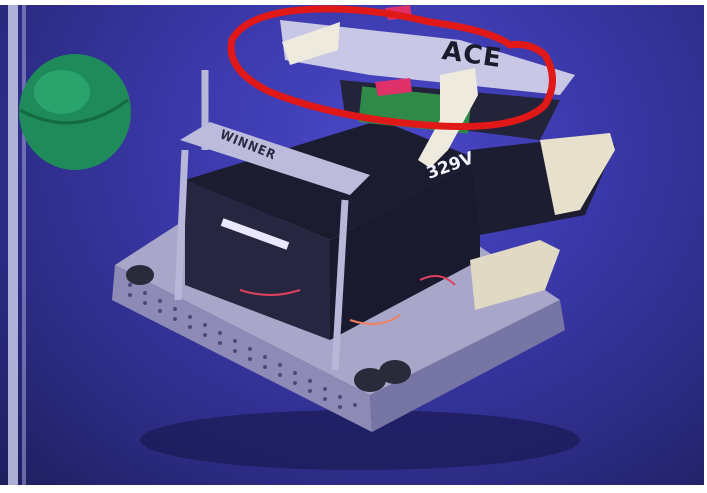 The height and width of the screenshot is (493, 707). What do you see at coordinates (24, 245) in the screenshot?
I see `field-line-left-inner` at bounding box center [24, 245].